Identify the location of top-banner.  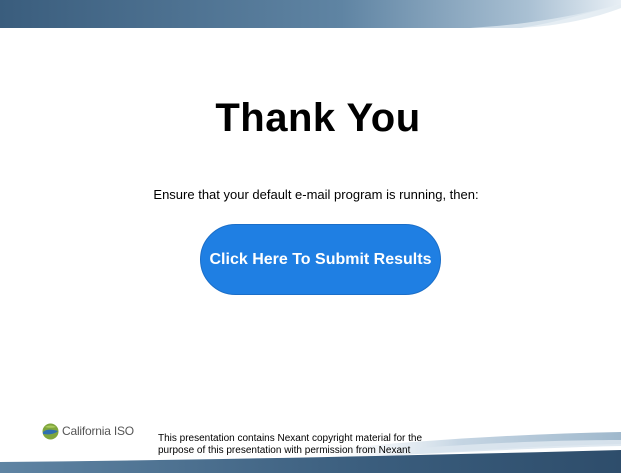
(310, 14).